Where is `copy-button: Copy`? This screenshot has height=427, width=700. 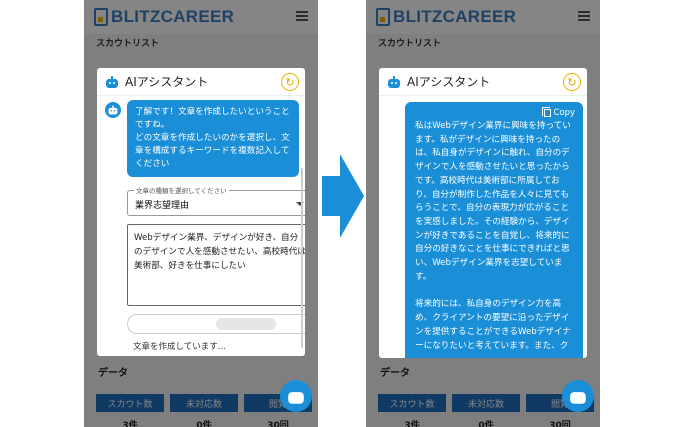 copy-button: Copy is located at coordinates (558, 112).